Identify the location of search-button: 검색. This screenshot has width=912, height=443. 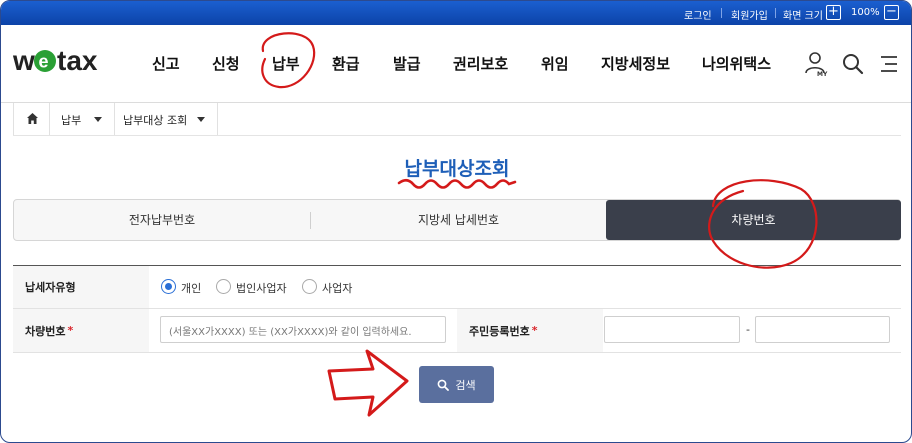
(456, 384).